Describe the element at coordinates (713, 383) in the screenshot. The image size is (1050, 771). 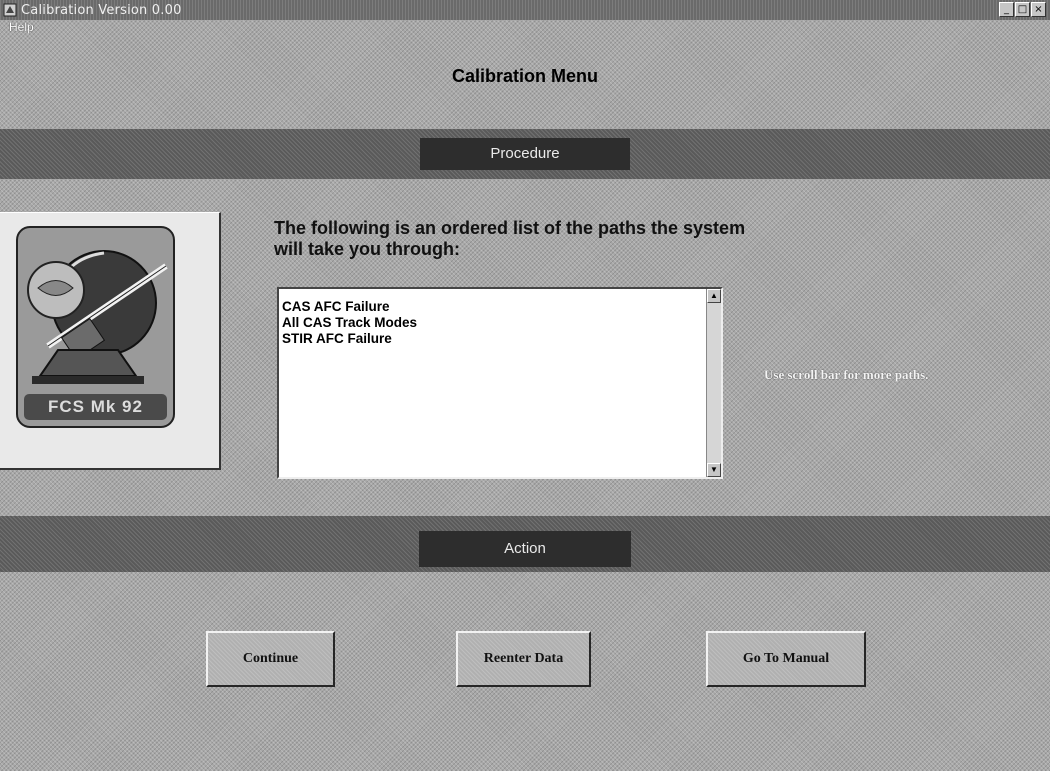
I see `path-list-scrollbar: ▲ ▼` at that location.